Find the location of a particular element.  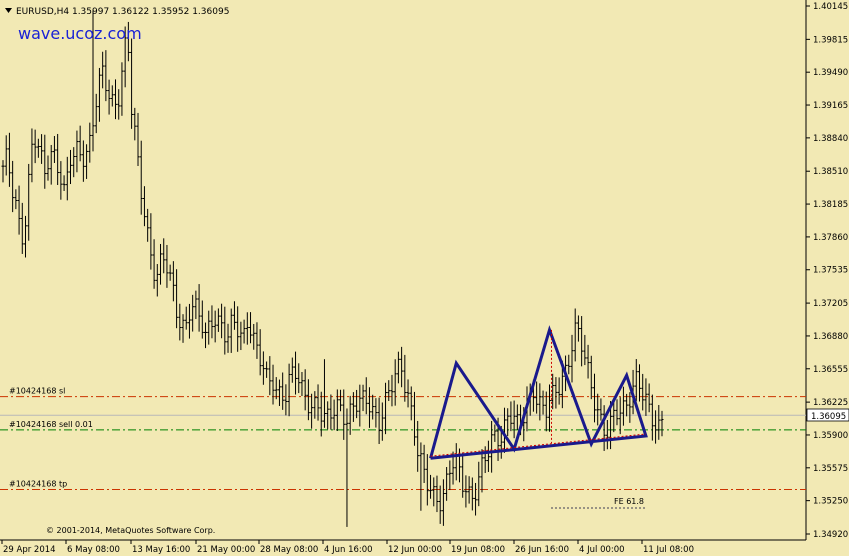

y-tick-label: 1.38510 is located at coordinates (830, 172).